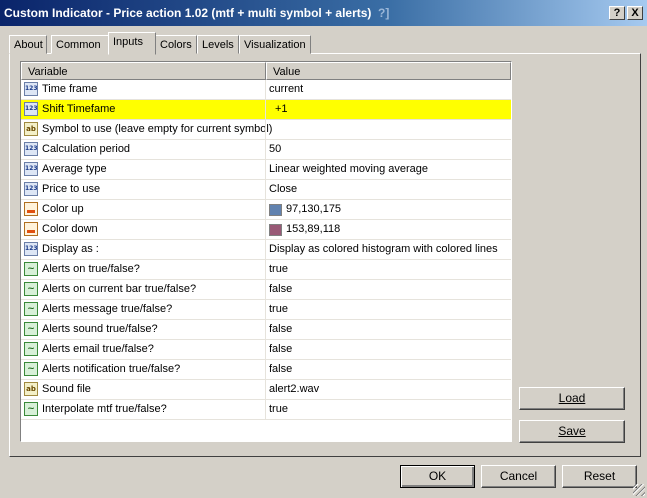  Describe the element at coordinates (518, 476) in the screenshot. I see `cancel-button: Cancel` at that location.